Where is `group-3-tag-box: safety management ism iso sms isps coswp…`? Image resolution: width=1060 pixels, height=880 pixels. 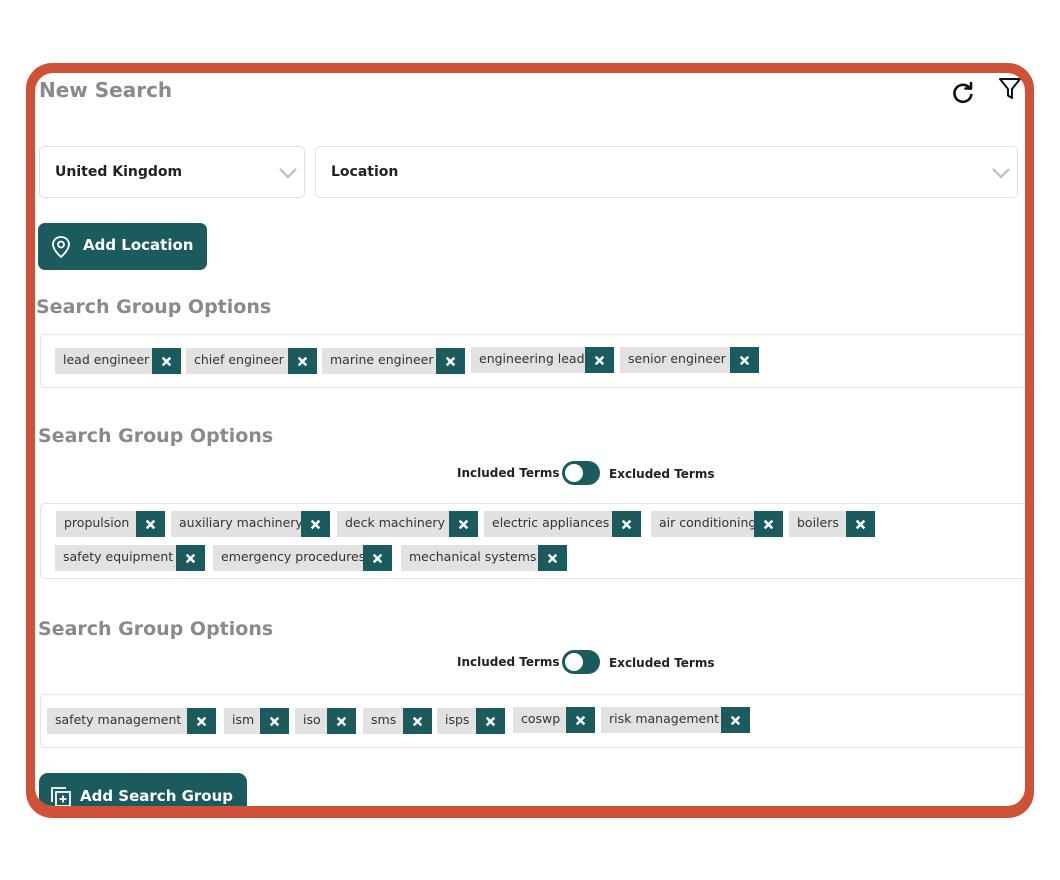
group-3-tag-box: safety management ism iso sms isps coswp… is located at coordinates (532, 721).